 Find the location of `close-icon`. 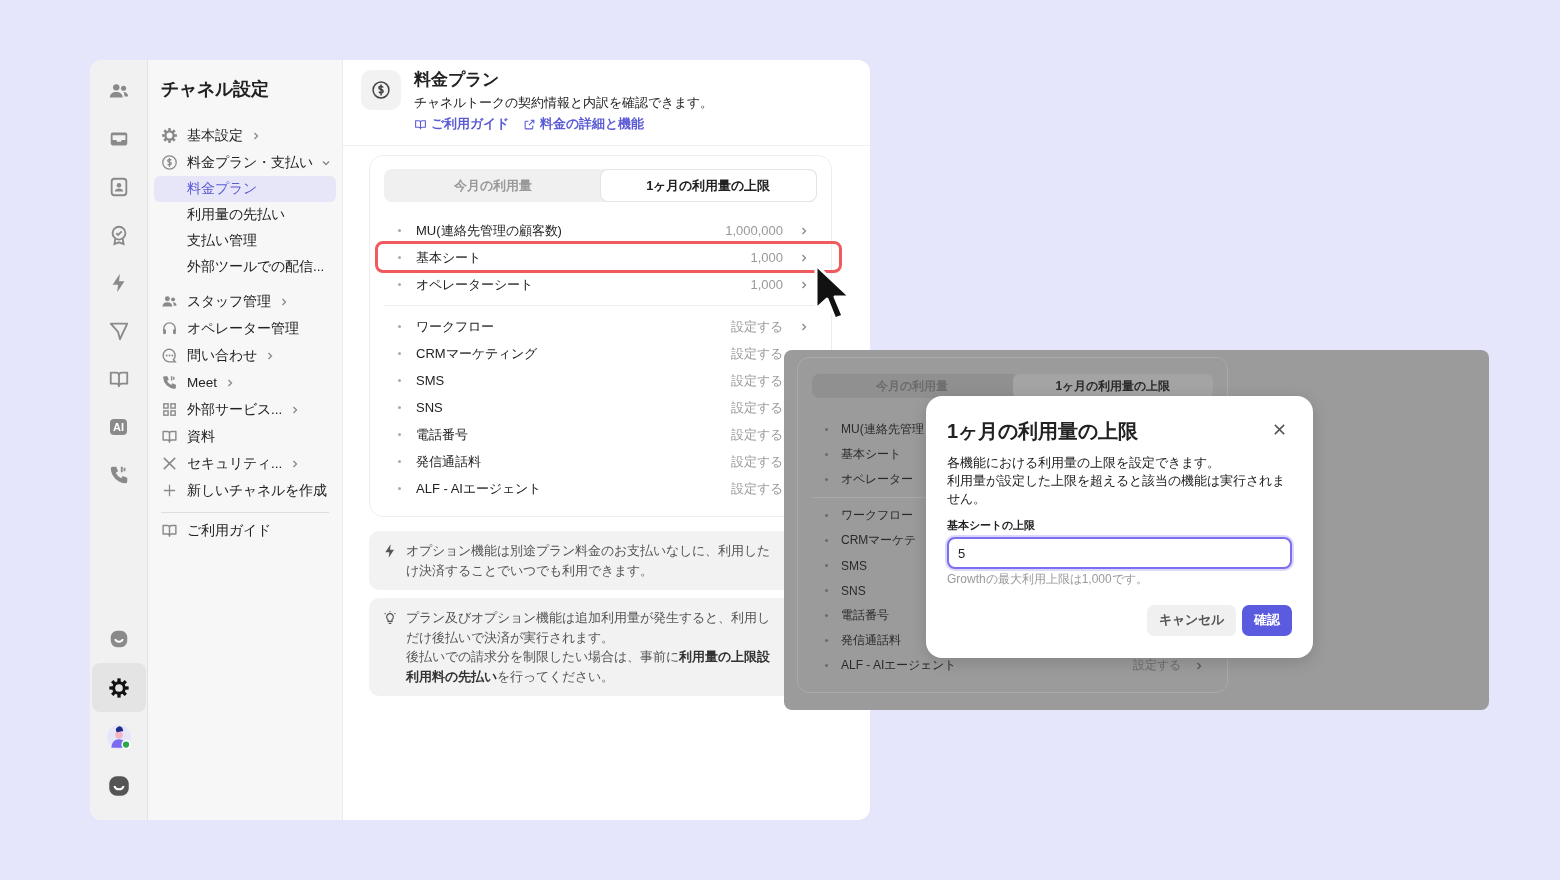

close-icon is located at coordinates (1279, 429).